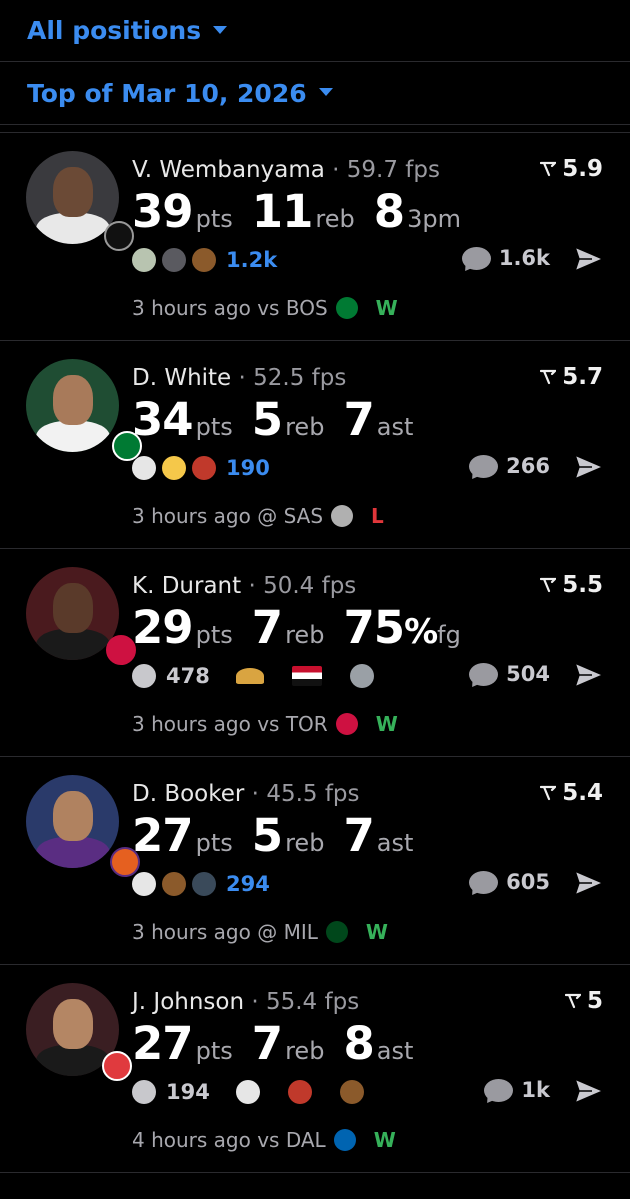 The height and width of the screenshot is (1199, 630). I want to click on stat-value: 75, so click(374, 627).